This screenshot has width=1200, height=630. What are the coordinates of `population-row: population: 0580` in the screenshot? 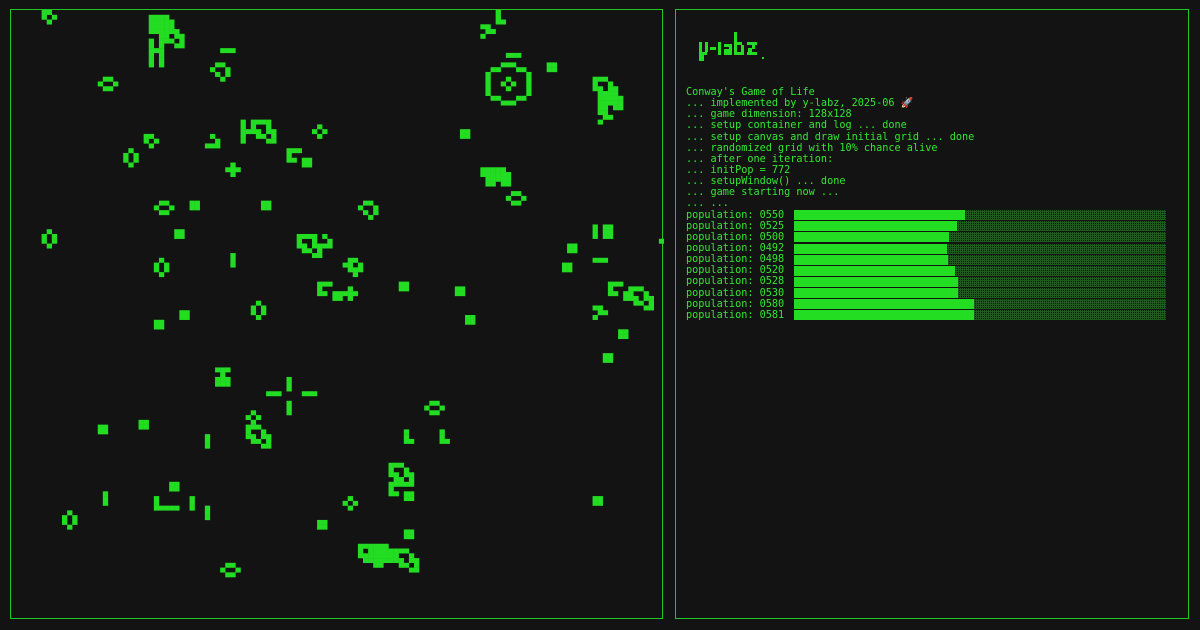 It's located at (932, 304).